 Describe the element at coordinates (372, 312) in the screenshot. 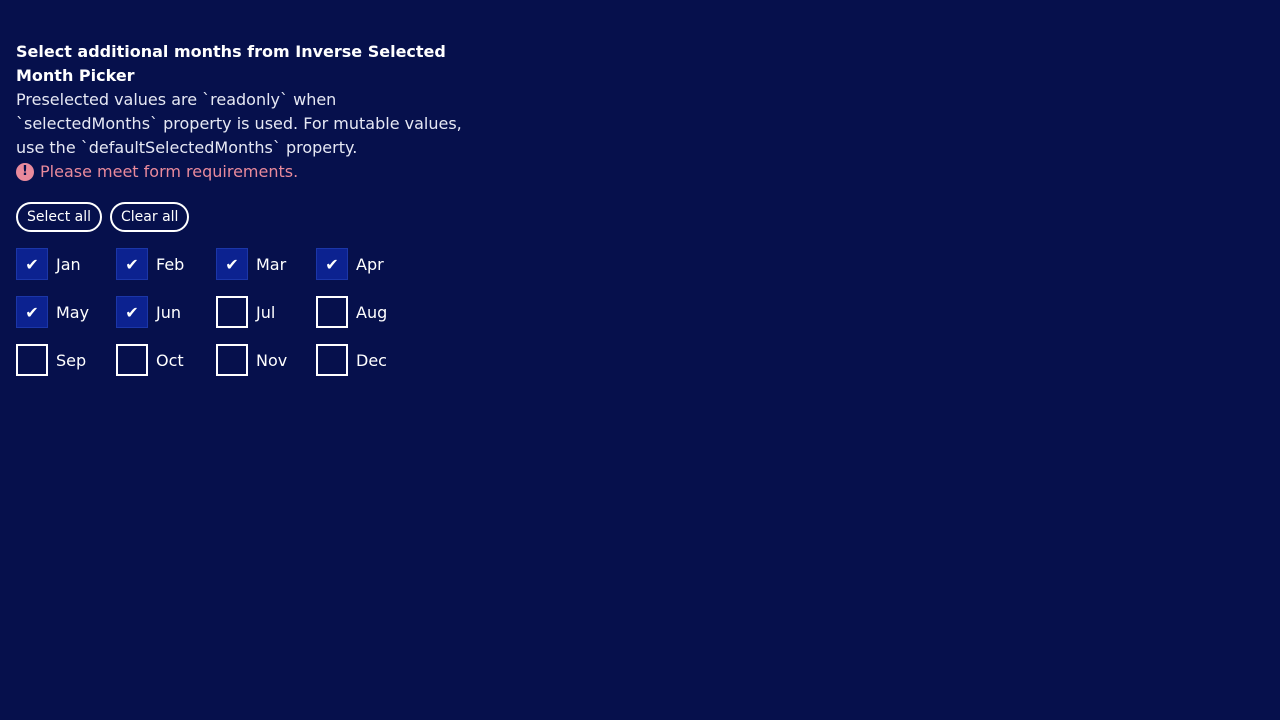

I see `month-label: Aug` at that location.